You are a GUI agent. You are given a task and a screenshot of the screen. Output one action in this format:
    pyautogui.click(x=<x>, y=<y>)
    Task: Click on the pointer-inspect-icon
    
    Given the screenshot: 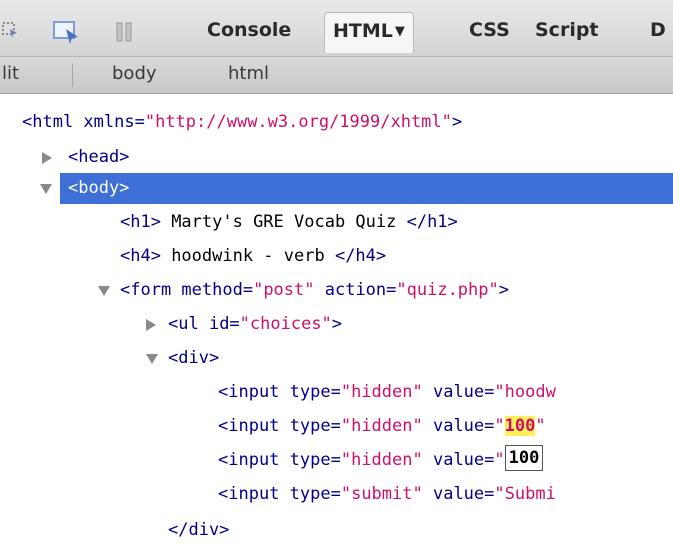 What is the action you would take?
    pyautogui.click(x=67, y=35)
    